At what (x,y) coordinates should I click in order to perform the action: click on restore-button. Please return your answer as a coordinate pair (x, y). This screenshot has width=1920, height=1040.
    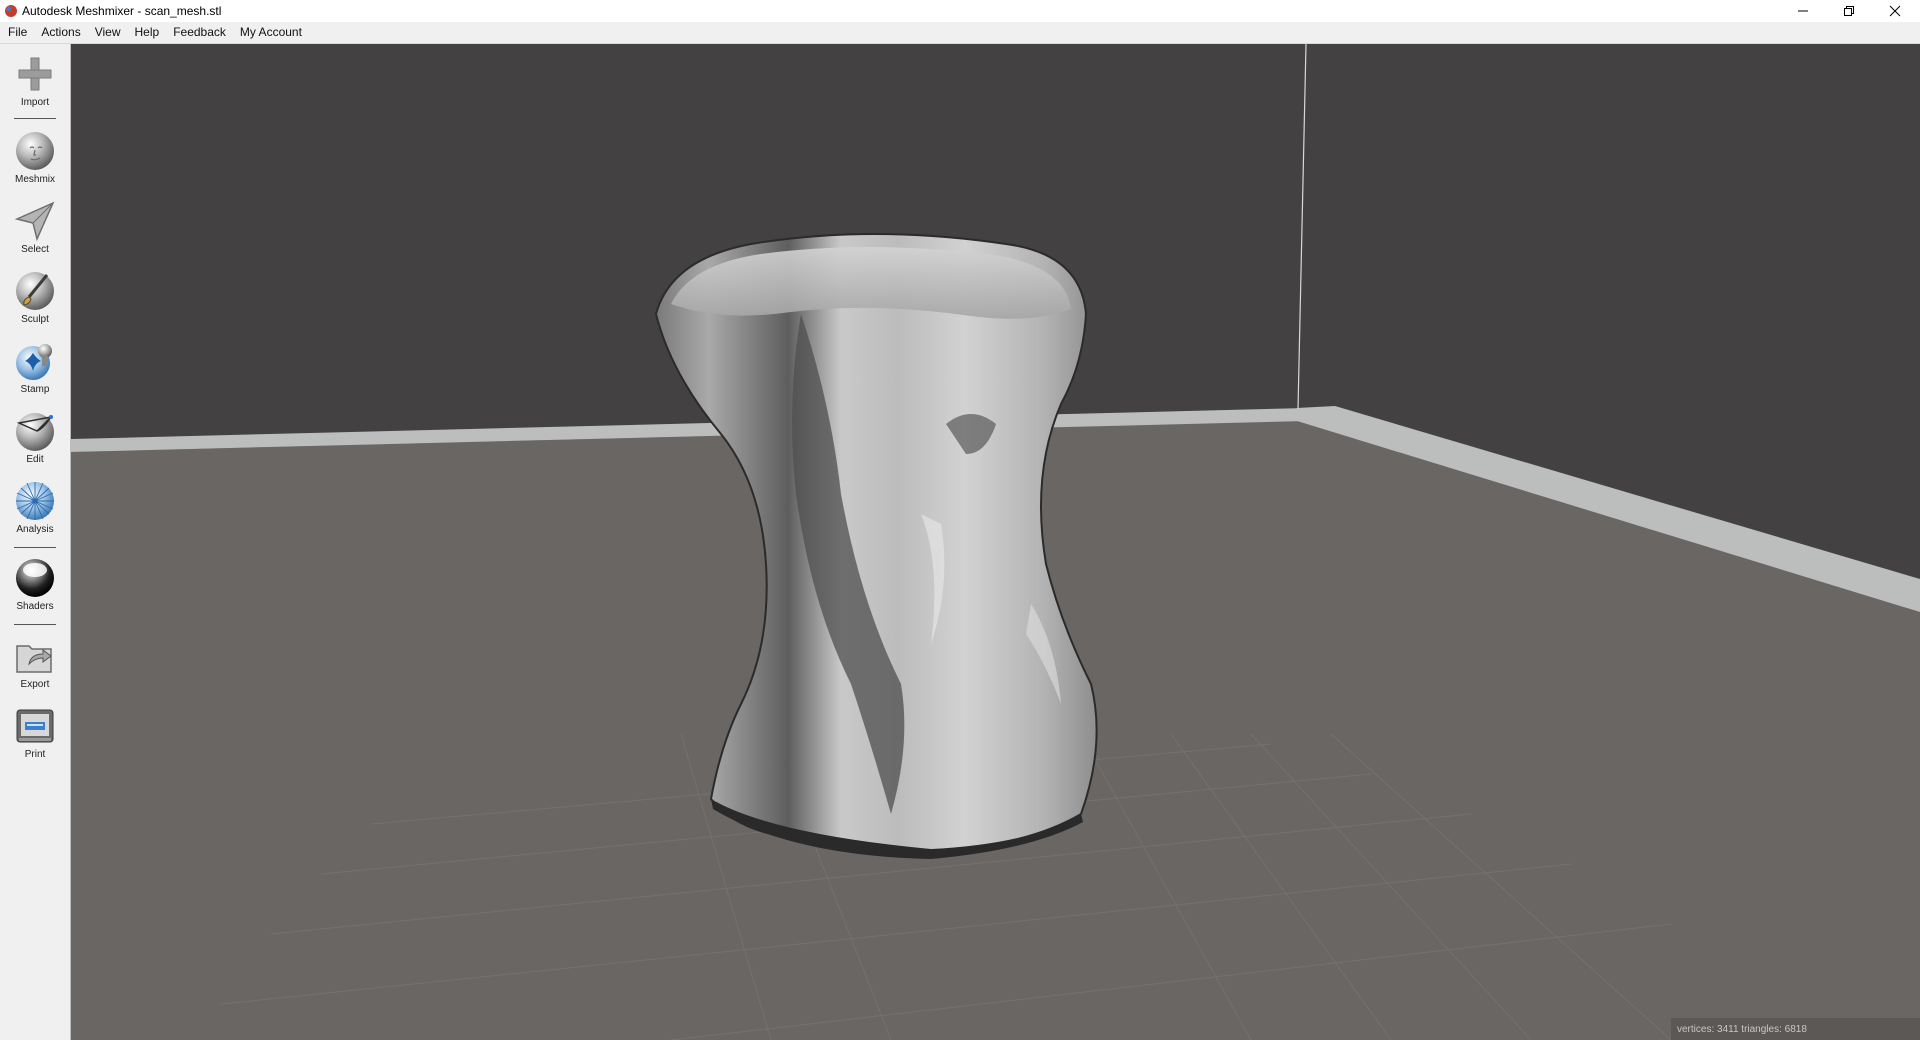
    Looking at the image, I should click on (1849, 11).